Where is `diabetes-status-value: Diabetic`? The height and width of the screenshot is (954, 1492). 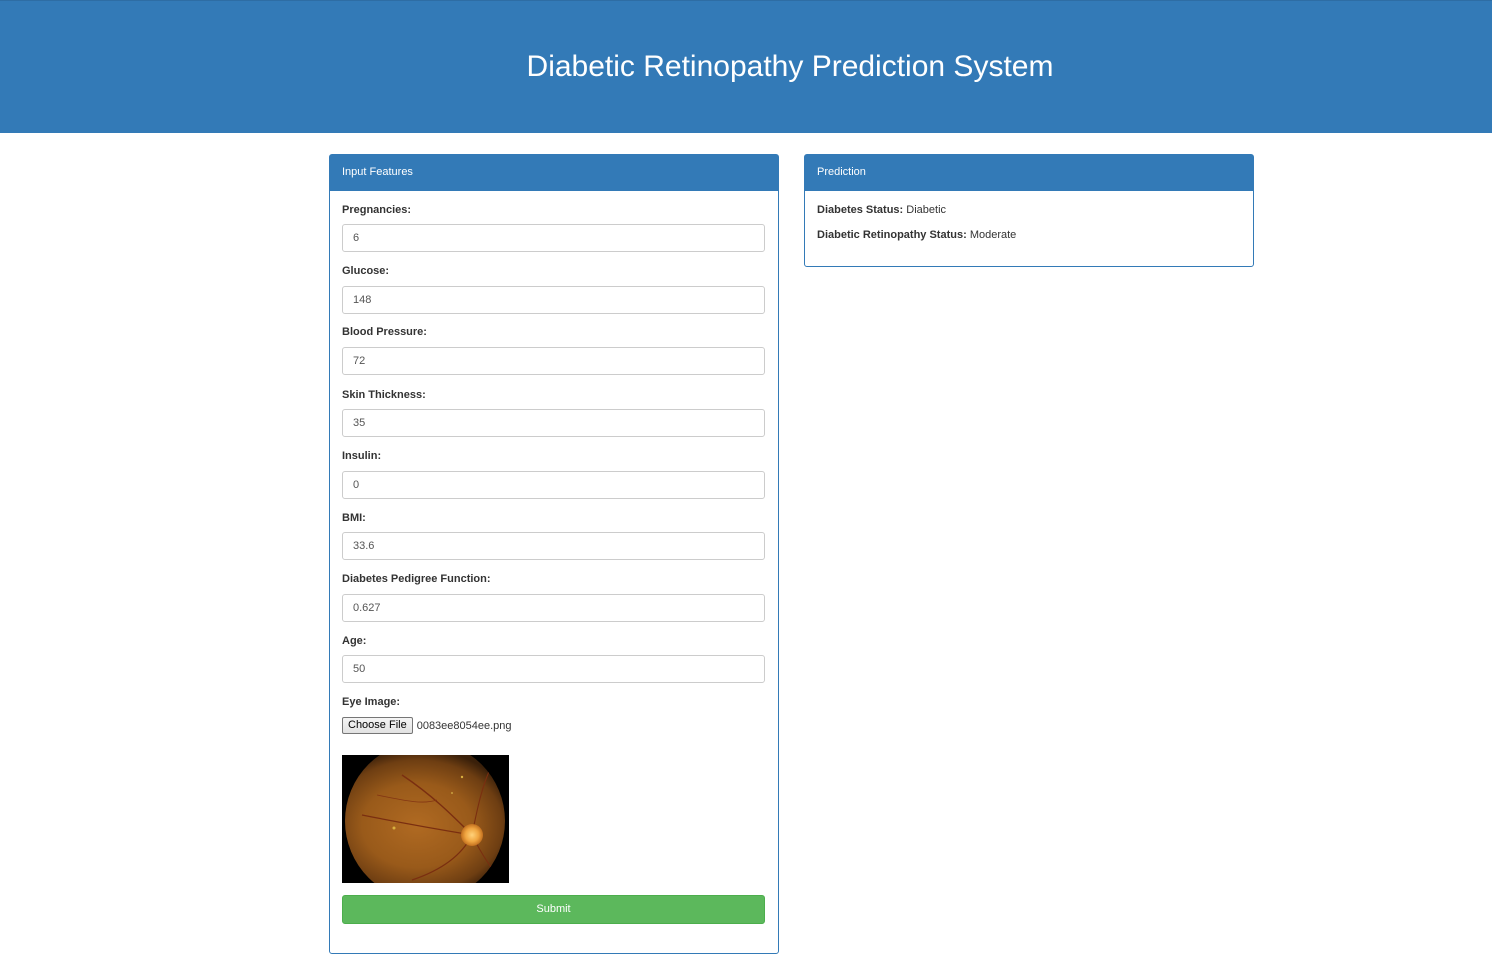
diabetes-status-value: Diabetic is located at coordinates (926, 210).